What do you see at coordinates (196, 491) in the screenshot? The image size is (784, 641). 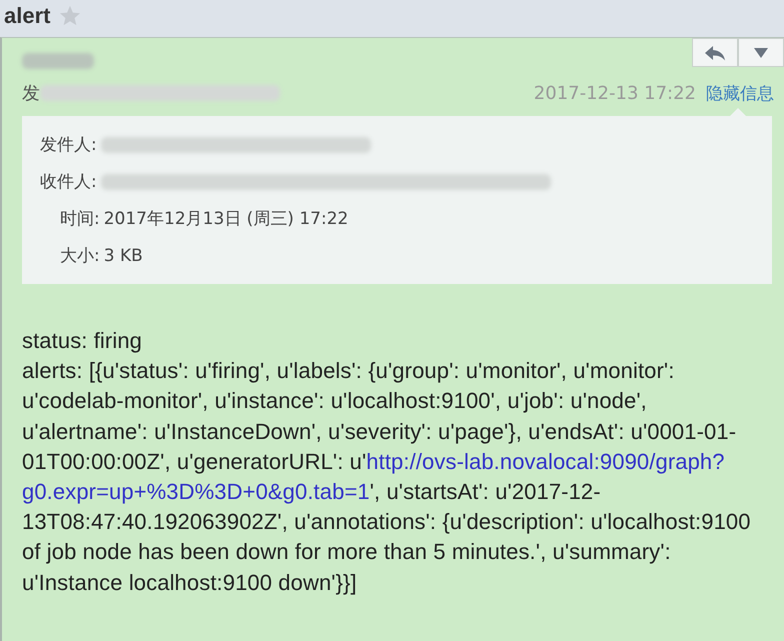 I see `url-link: g0.expr=up+%3D%3D+0&g0.tab=1` at bounding box center [196, 491].